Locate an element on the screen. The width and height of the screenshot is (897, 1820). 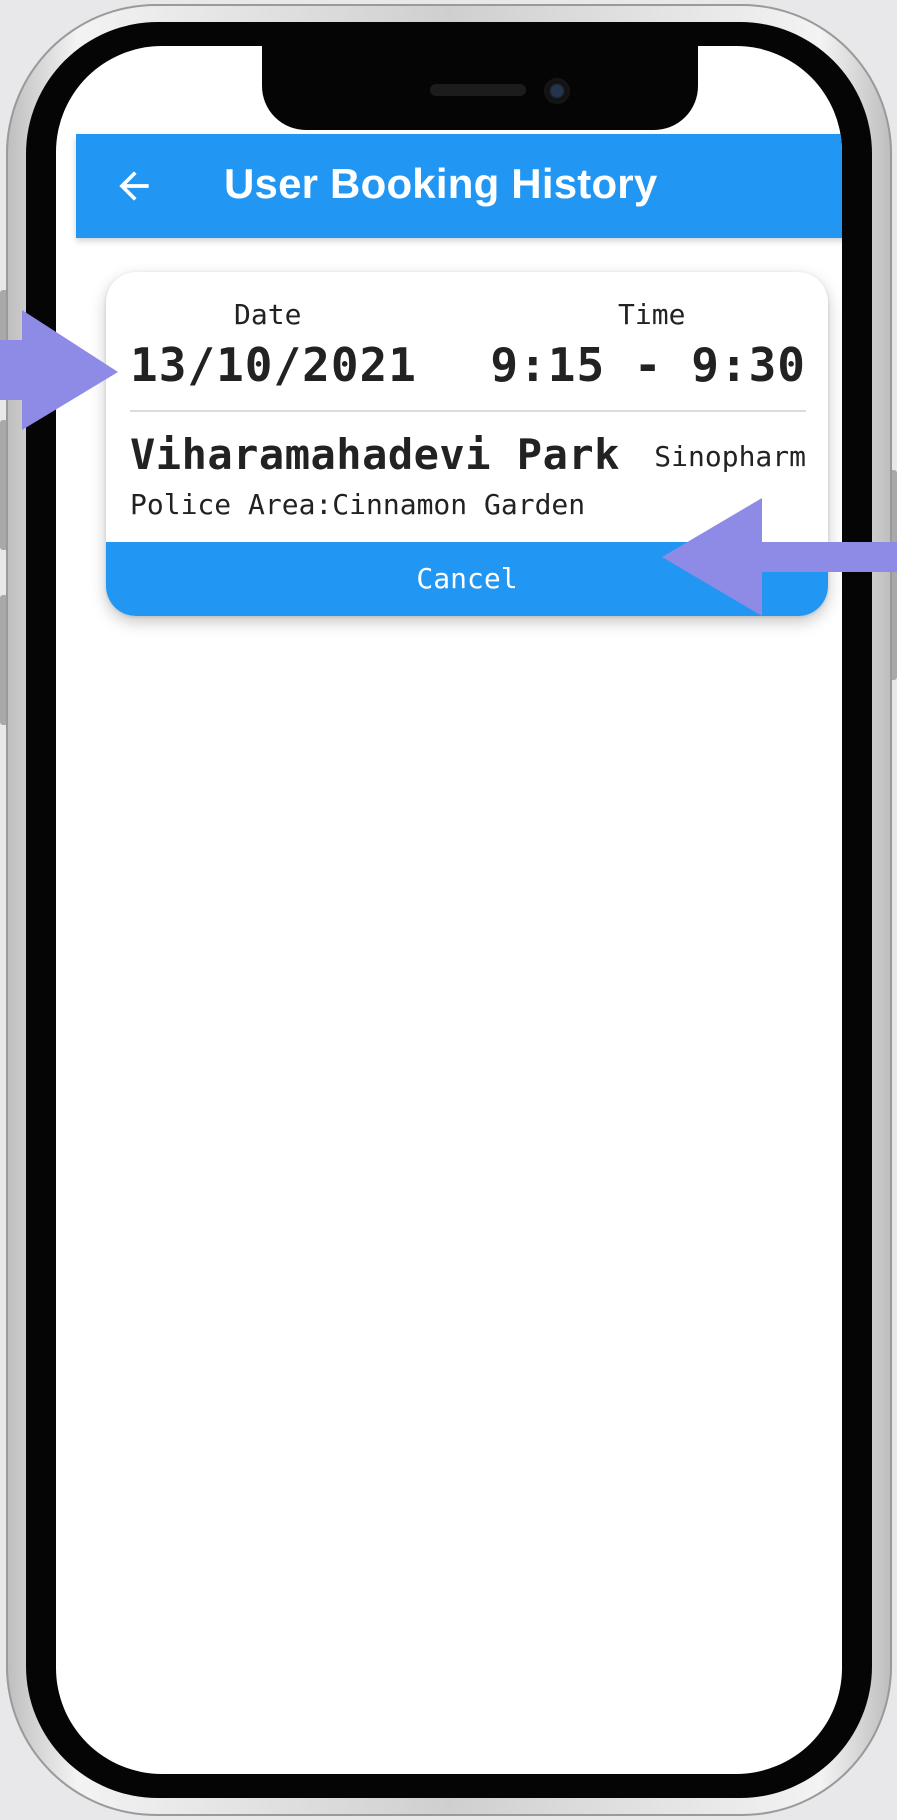
card-divider is located at coordinates (468, 411).